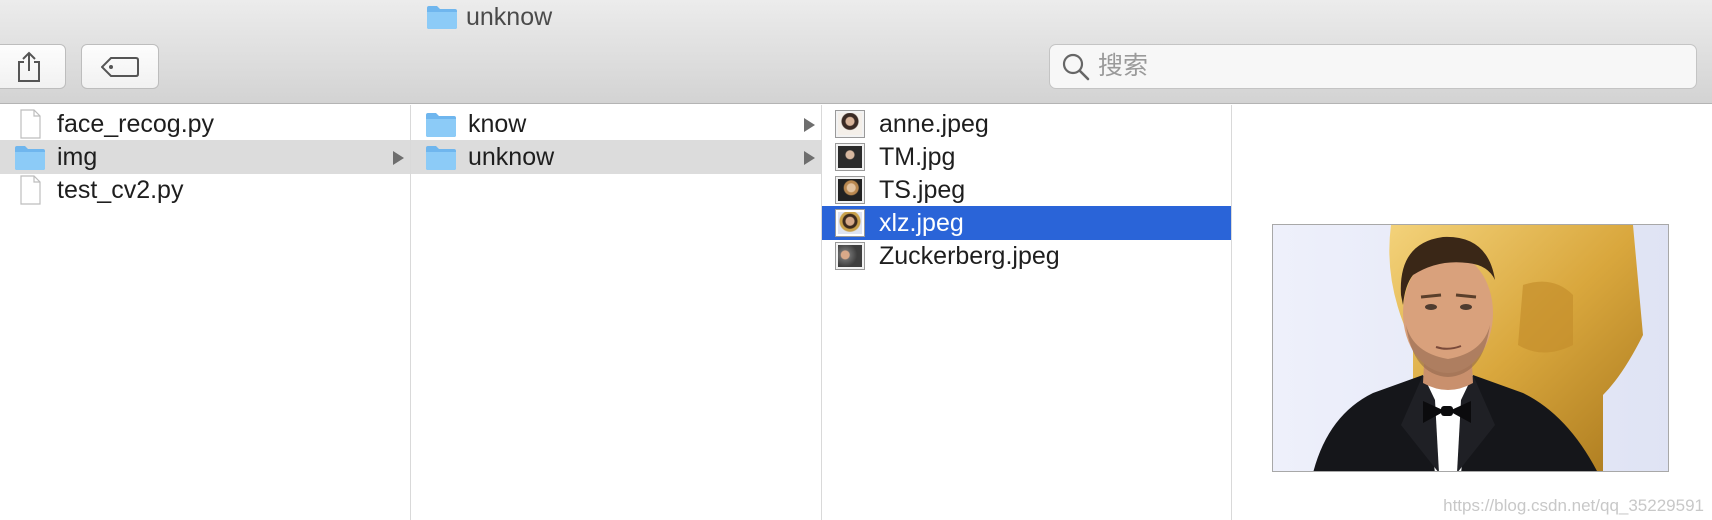  Describe the element at coordinates (922, 189) in the screenshot. I see `list-item-label: TS.jpeg` at that location.